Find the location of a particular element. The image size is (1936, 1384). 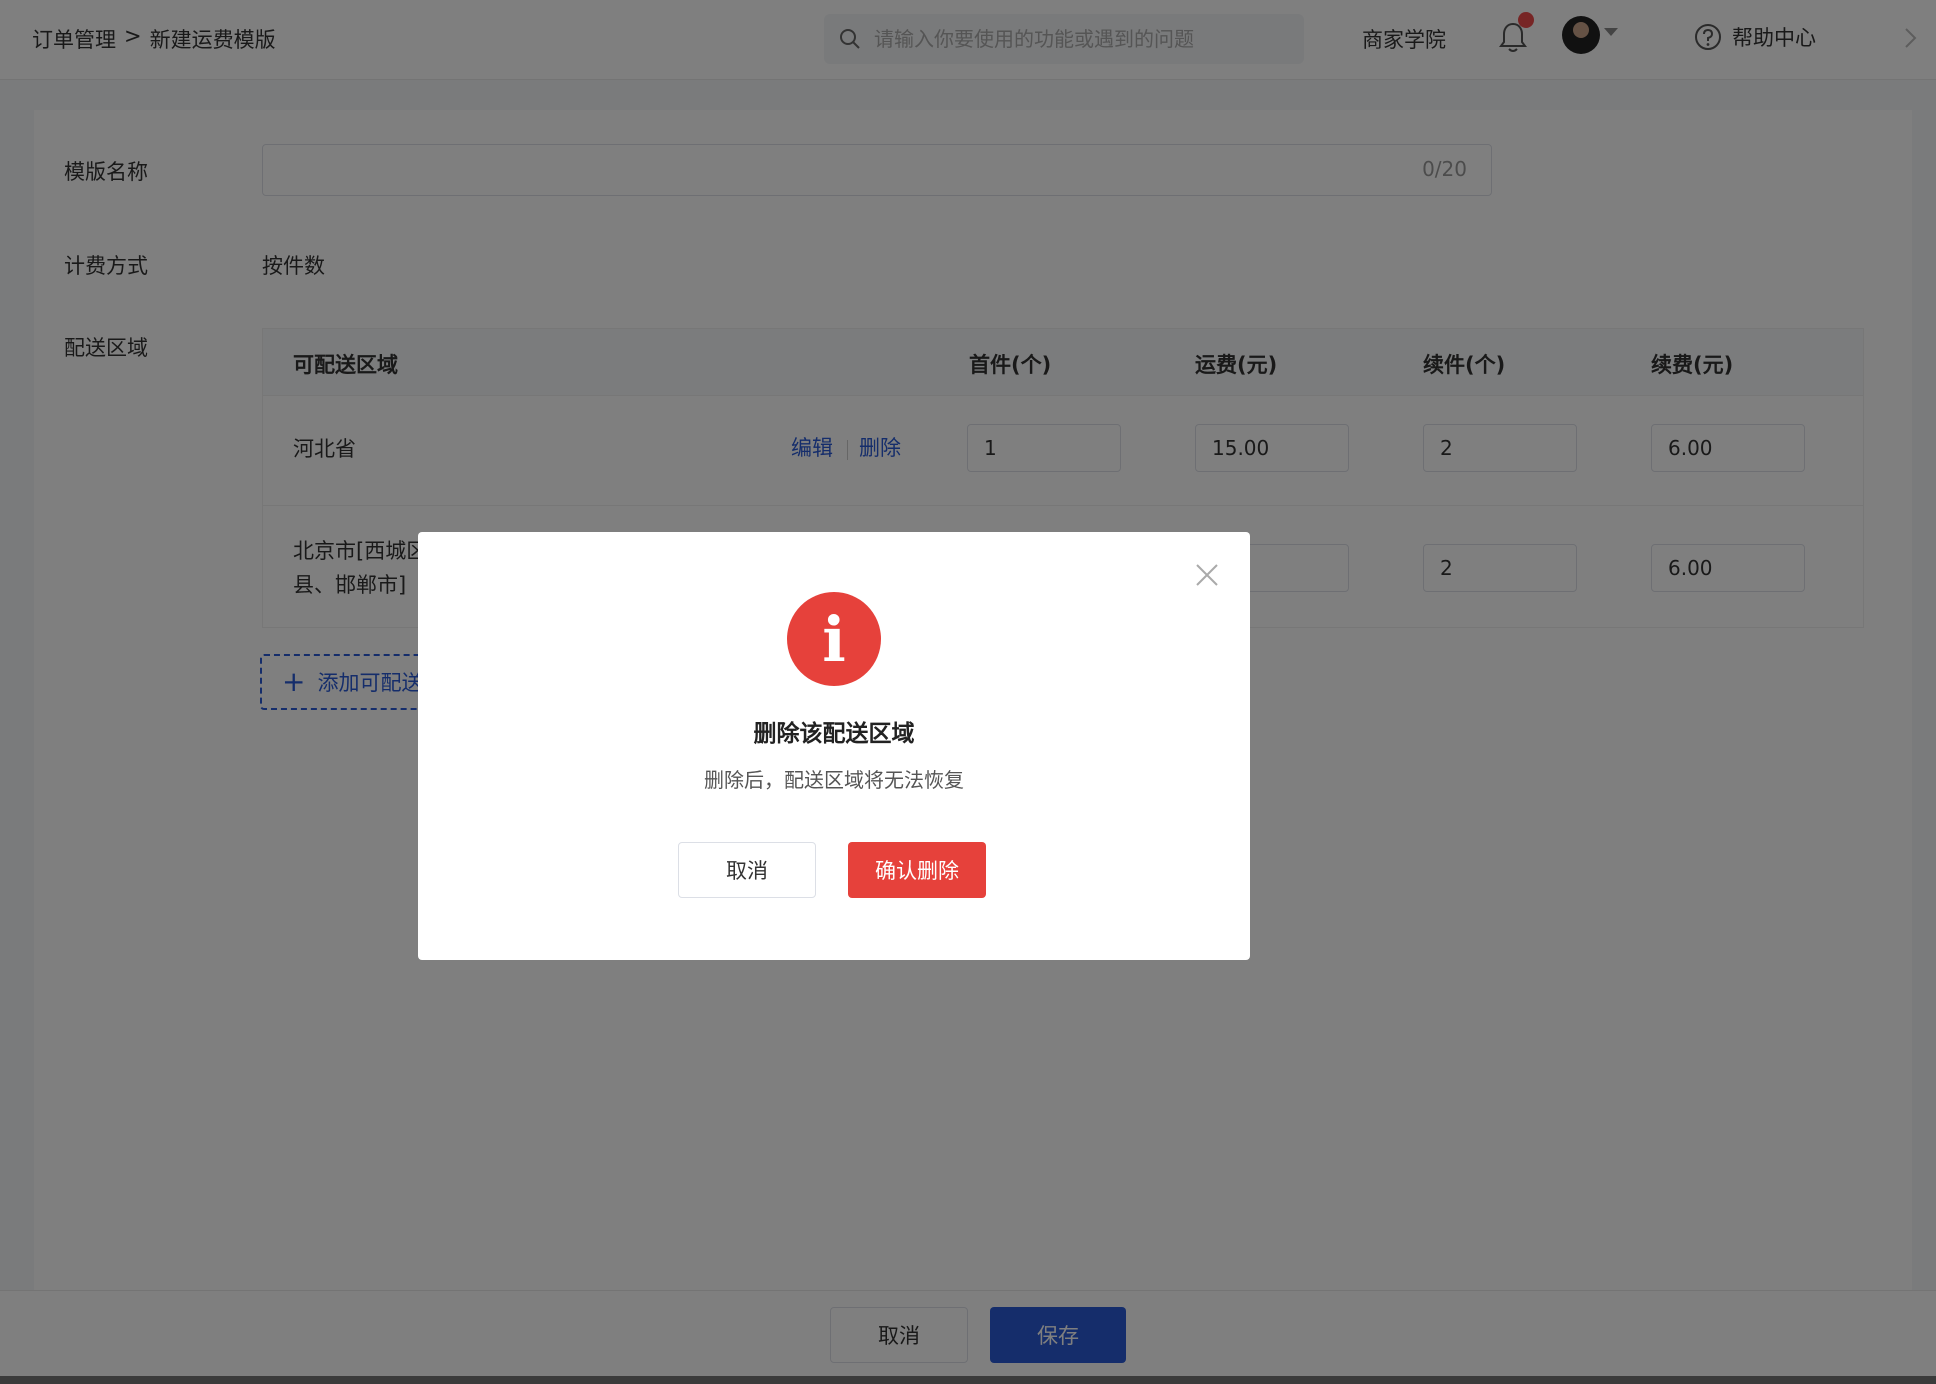

dialog-title: 删除该配送区域 is located at coordinates (834, 734).